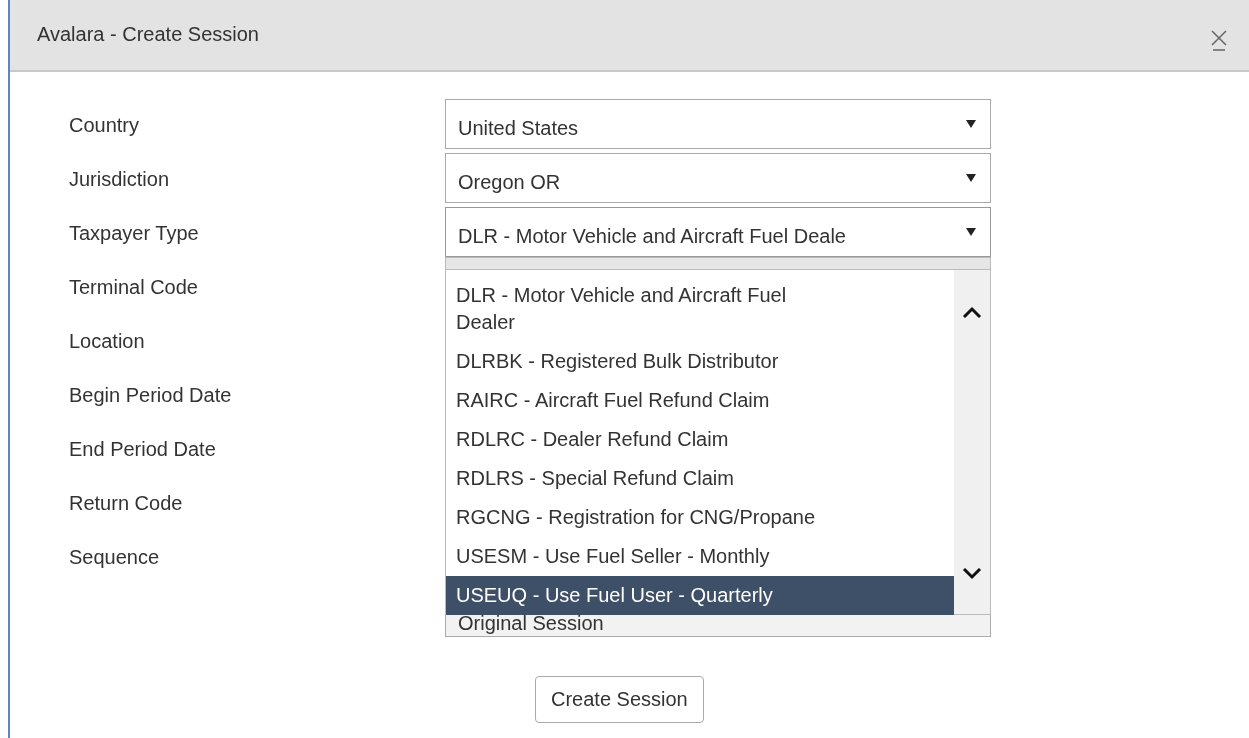 This screenshot has width=1249, height=738. What do you see at coordinates (972, 442) in the screenshot?
I see `scrollbar` at bounding box center [972, 442].